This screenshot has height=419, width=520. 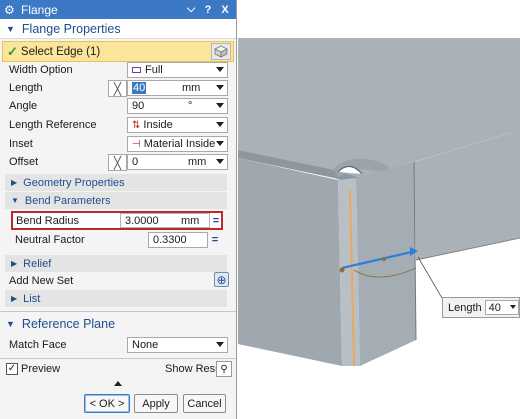 I want to click on cancel-button: Cancel, so click(x=204, y=403).